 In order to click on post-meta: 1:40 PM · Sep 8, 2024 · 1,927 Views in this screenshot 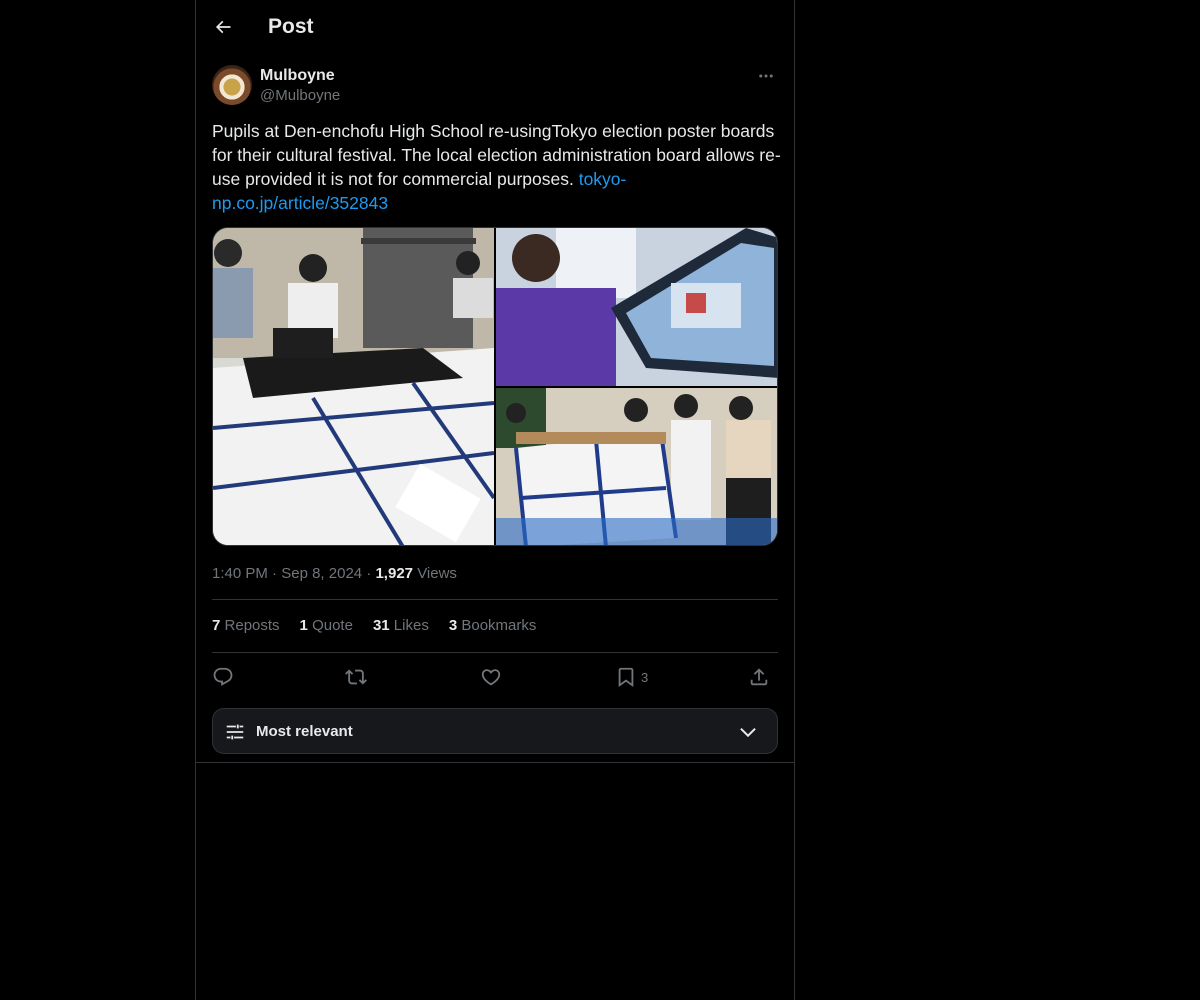, I will do `click(334, 574)`.